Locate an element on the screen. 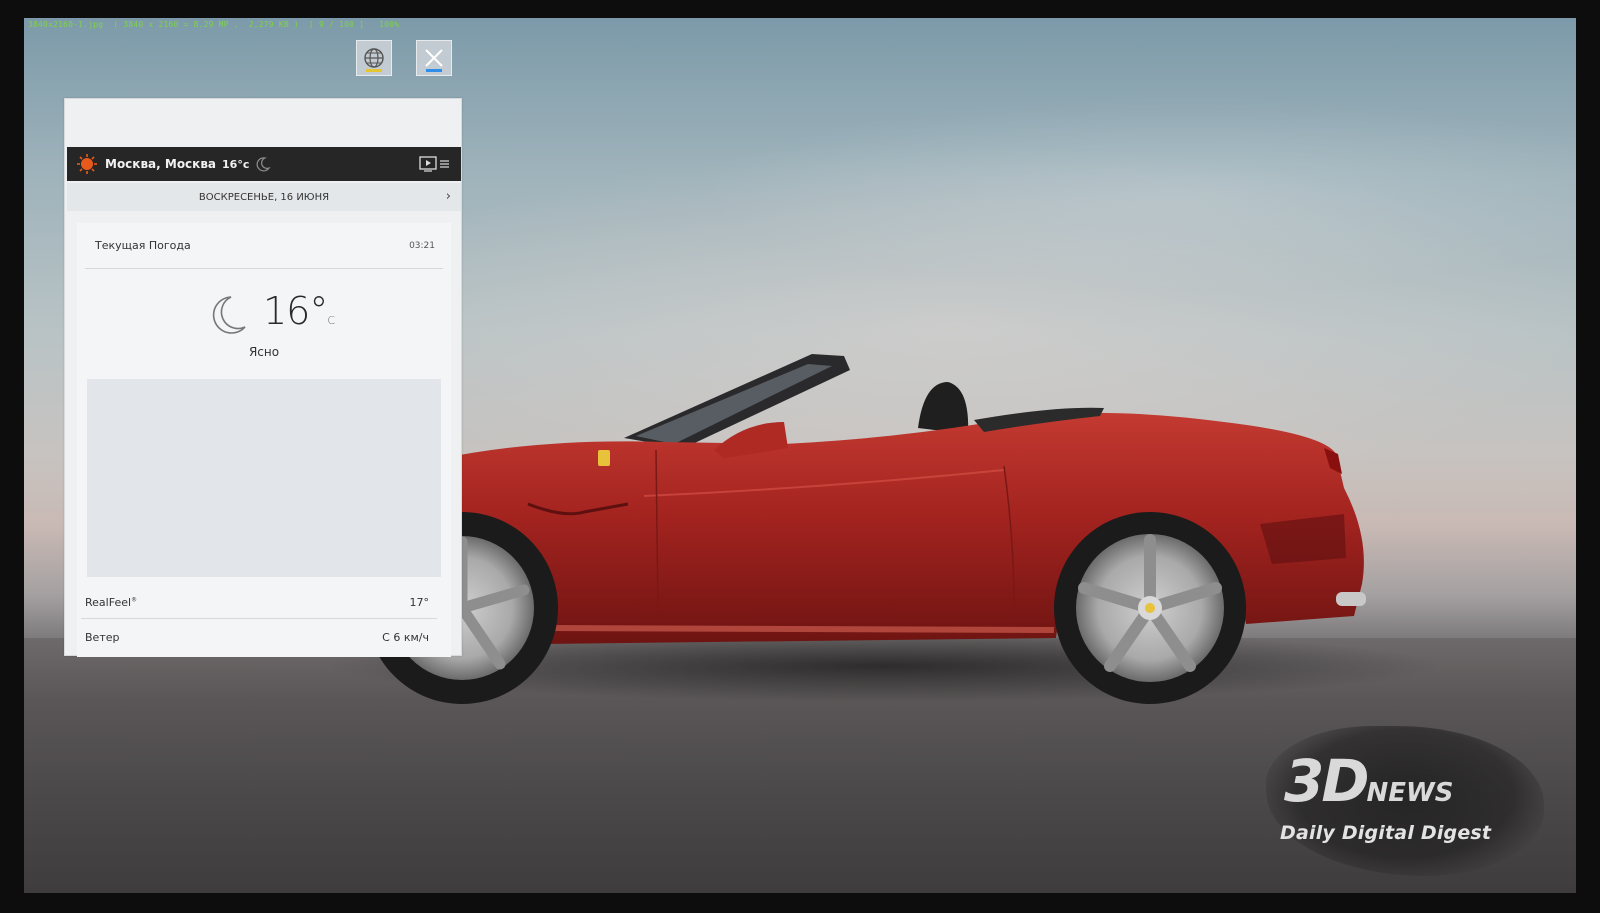 Image resolution: width=1600 pixels, height=913 pixels. stat-value: С 6 км/ч is located at coordinates (405, 637).